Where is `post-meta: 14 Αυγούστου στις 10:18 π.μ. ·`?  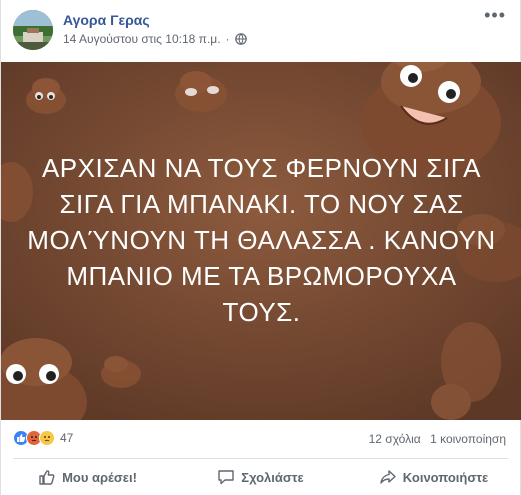
post-meta: 14 Αυγούστου στις 10:18 π.μ. · is located at coordinates (155, 39).